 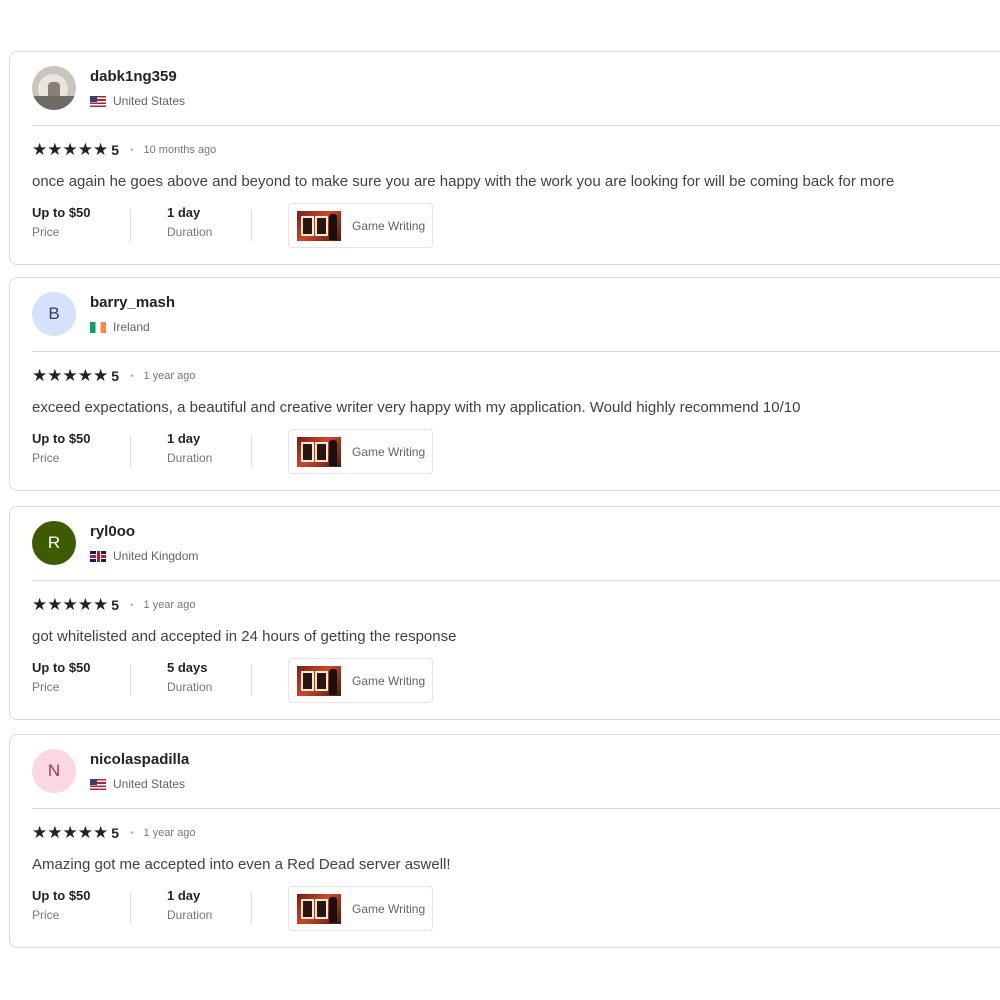 I want to click on duration-value: 5 days, so click(x=187, y=667).